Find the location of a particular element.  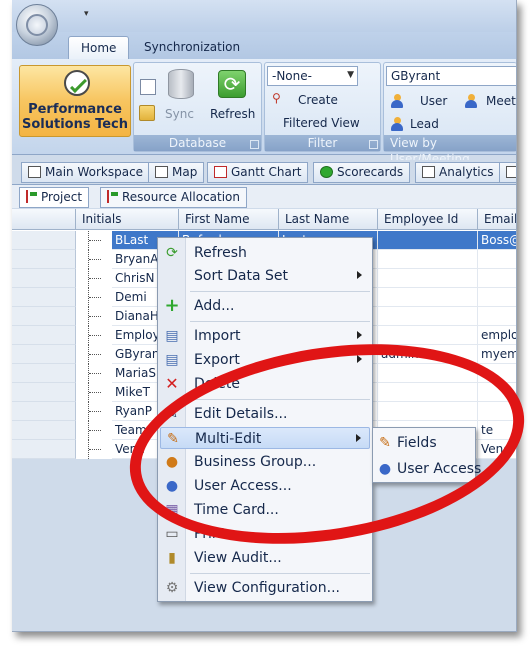

menu-item-sort-data-set: Sort Data Set is located at coordinates (265, 276).